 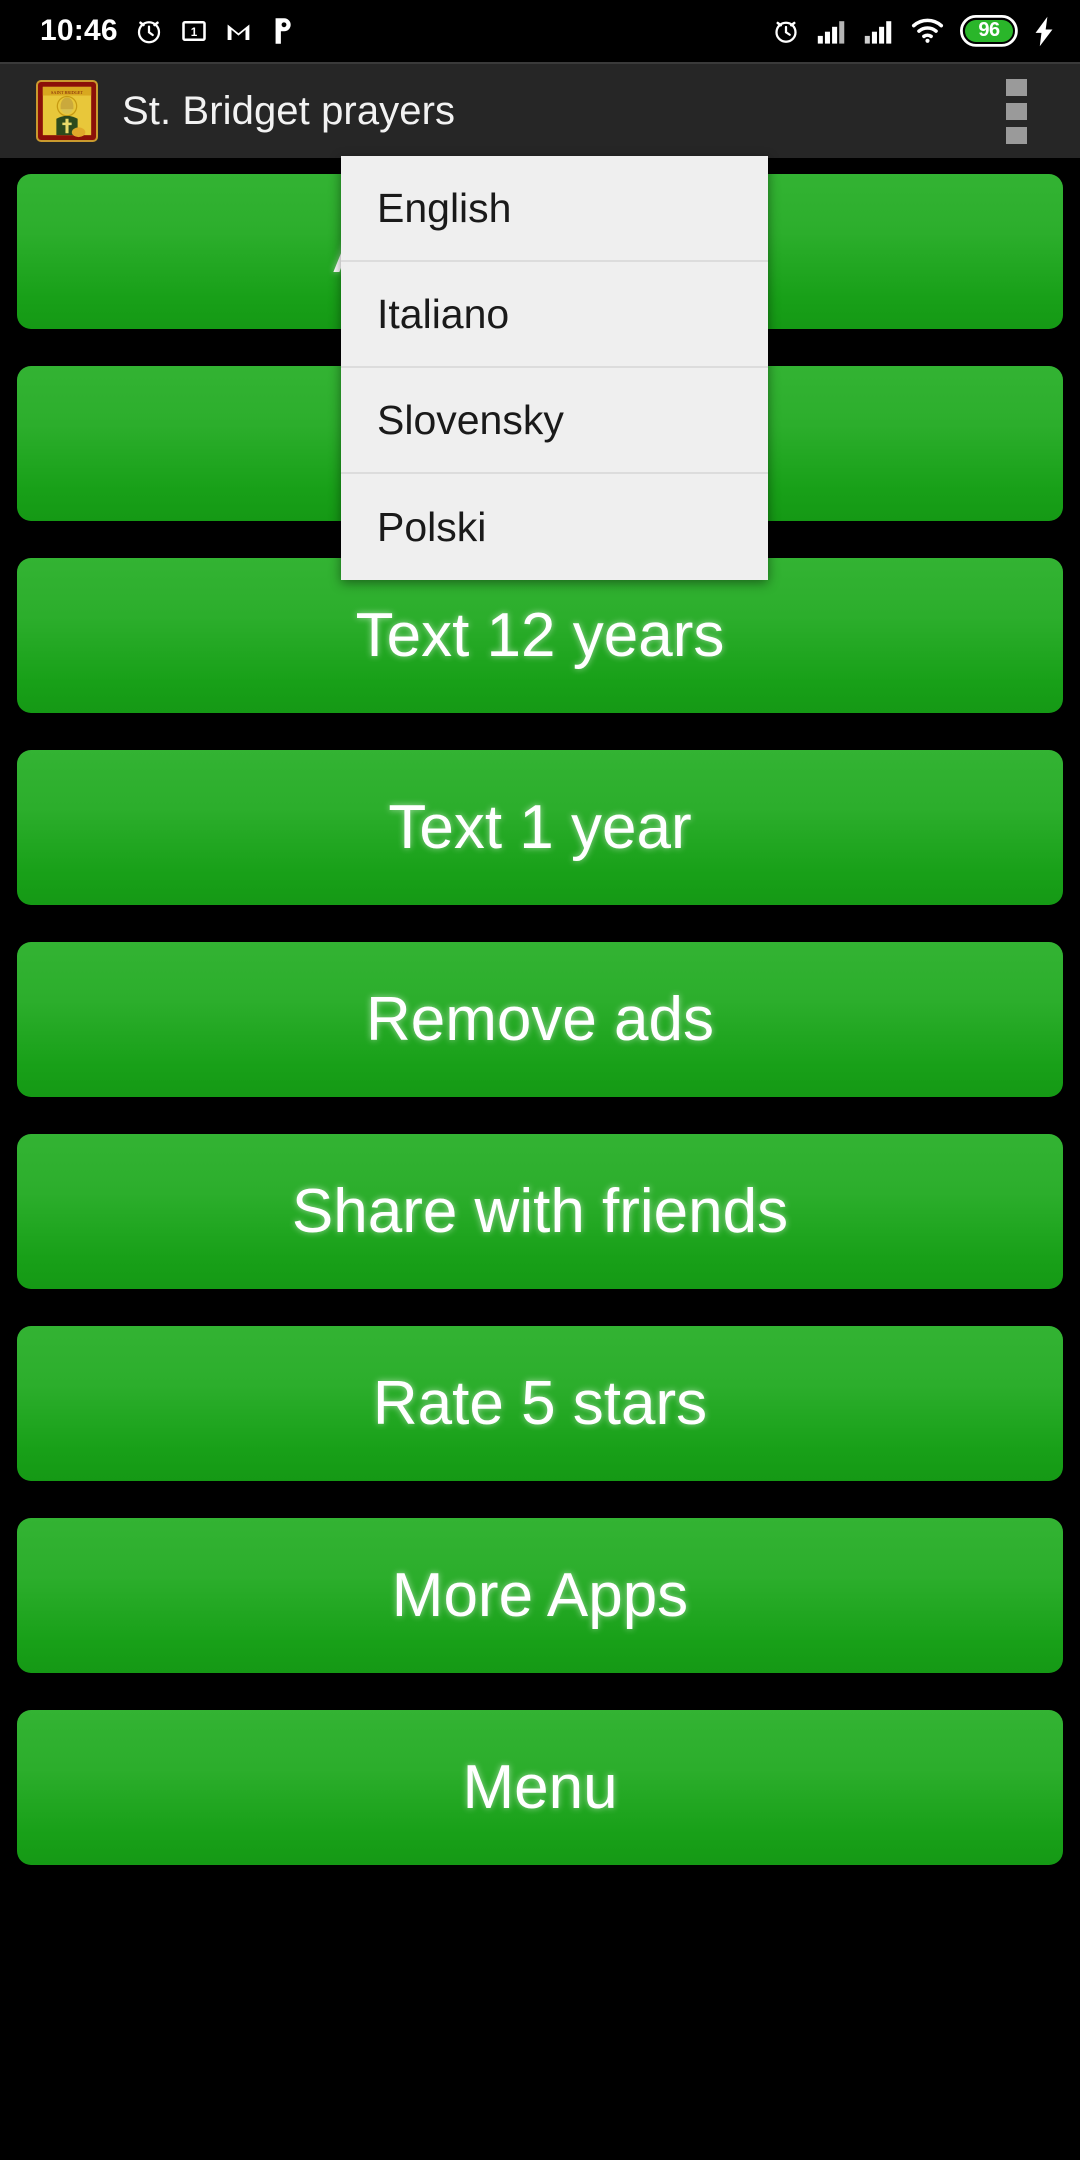 What do you see at coordinates (554, 527) in the screenshot?
I see `menu-item-polski: Polski` at bounding box center [554, 527].